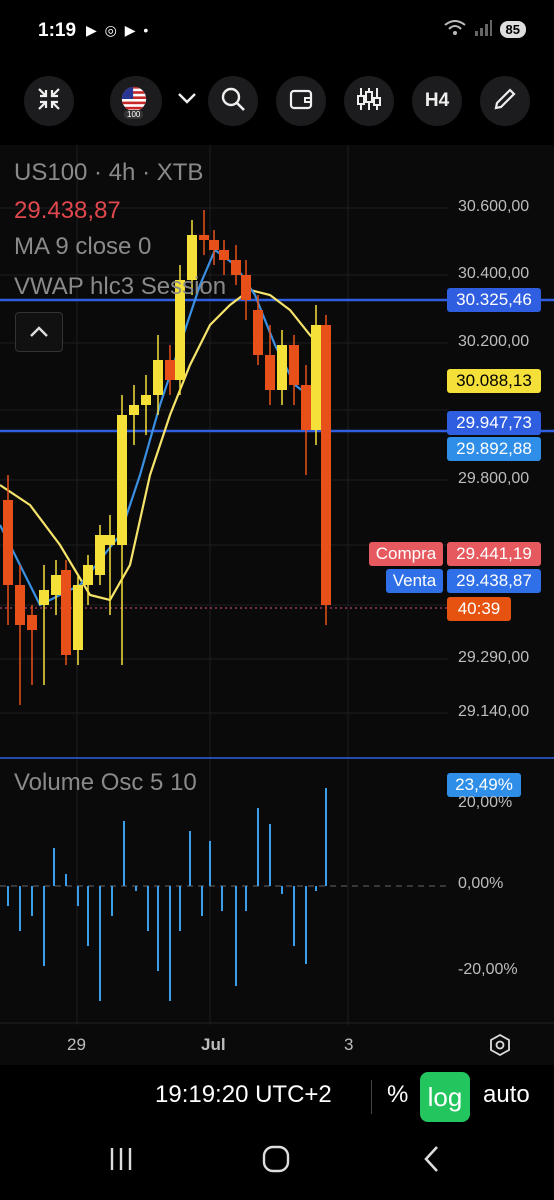 This screenshot has width=554, height=1200. I want to click on status-right: 85, so click(484, 29).